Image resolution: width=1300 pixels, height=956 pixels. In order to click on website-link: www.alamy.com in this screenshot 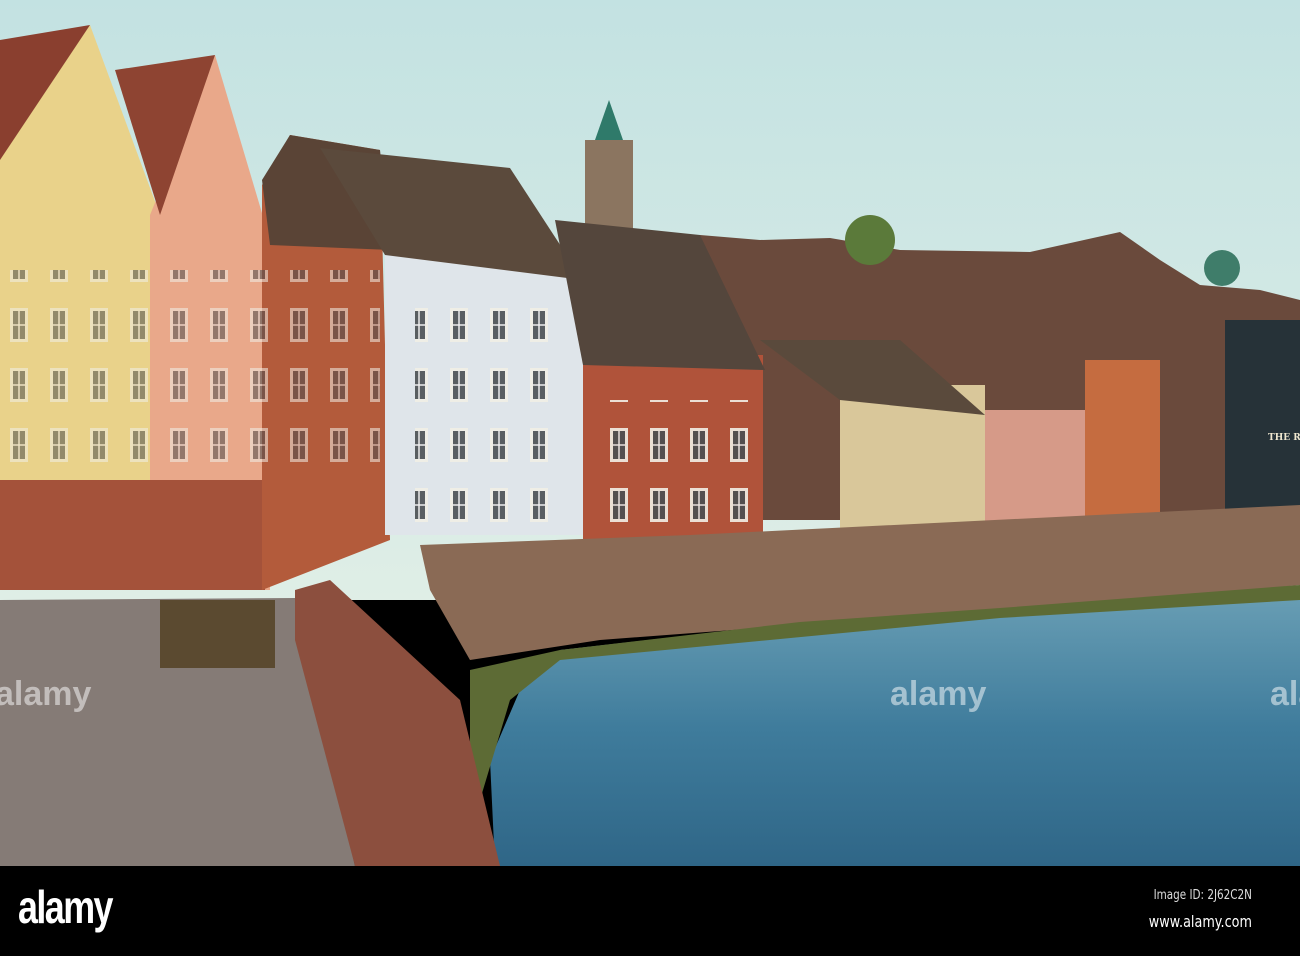, I will do `click(1200, 921)`.